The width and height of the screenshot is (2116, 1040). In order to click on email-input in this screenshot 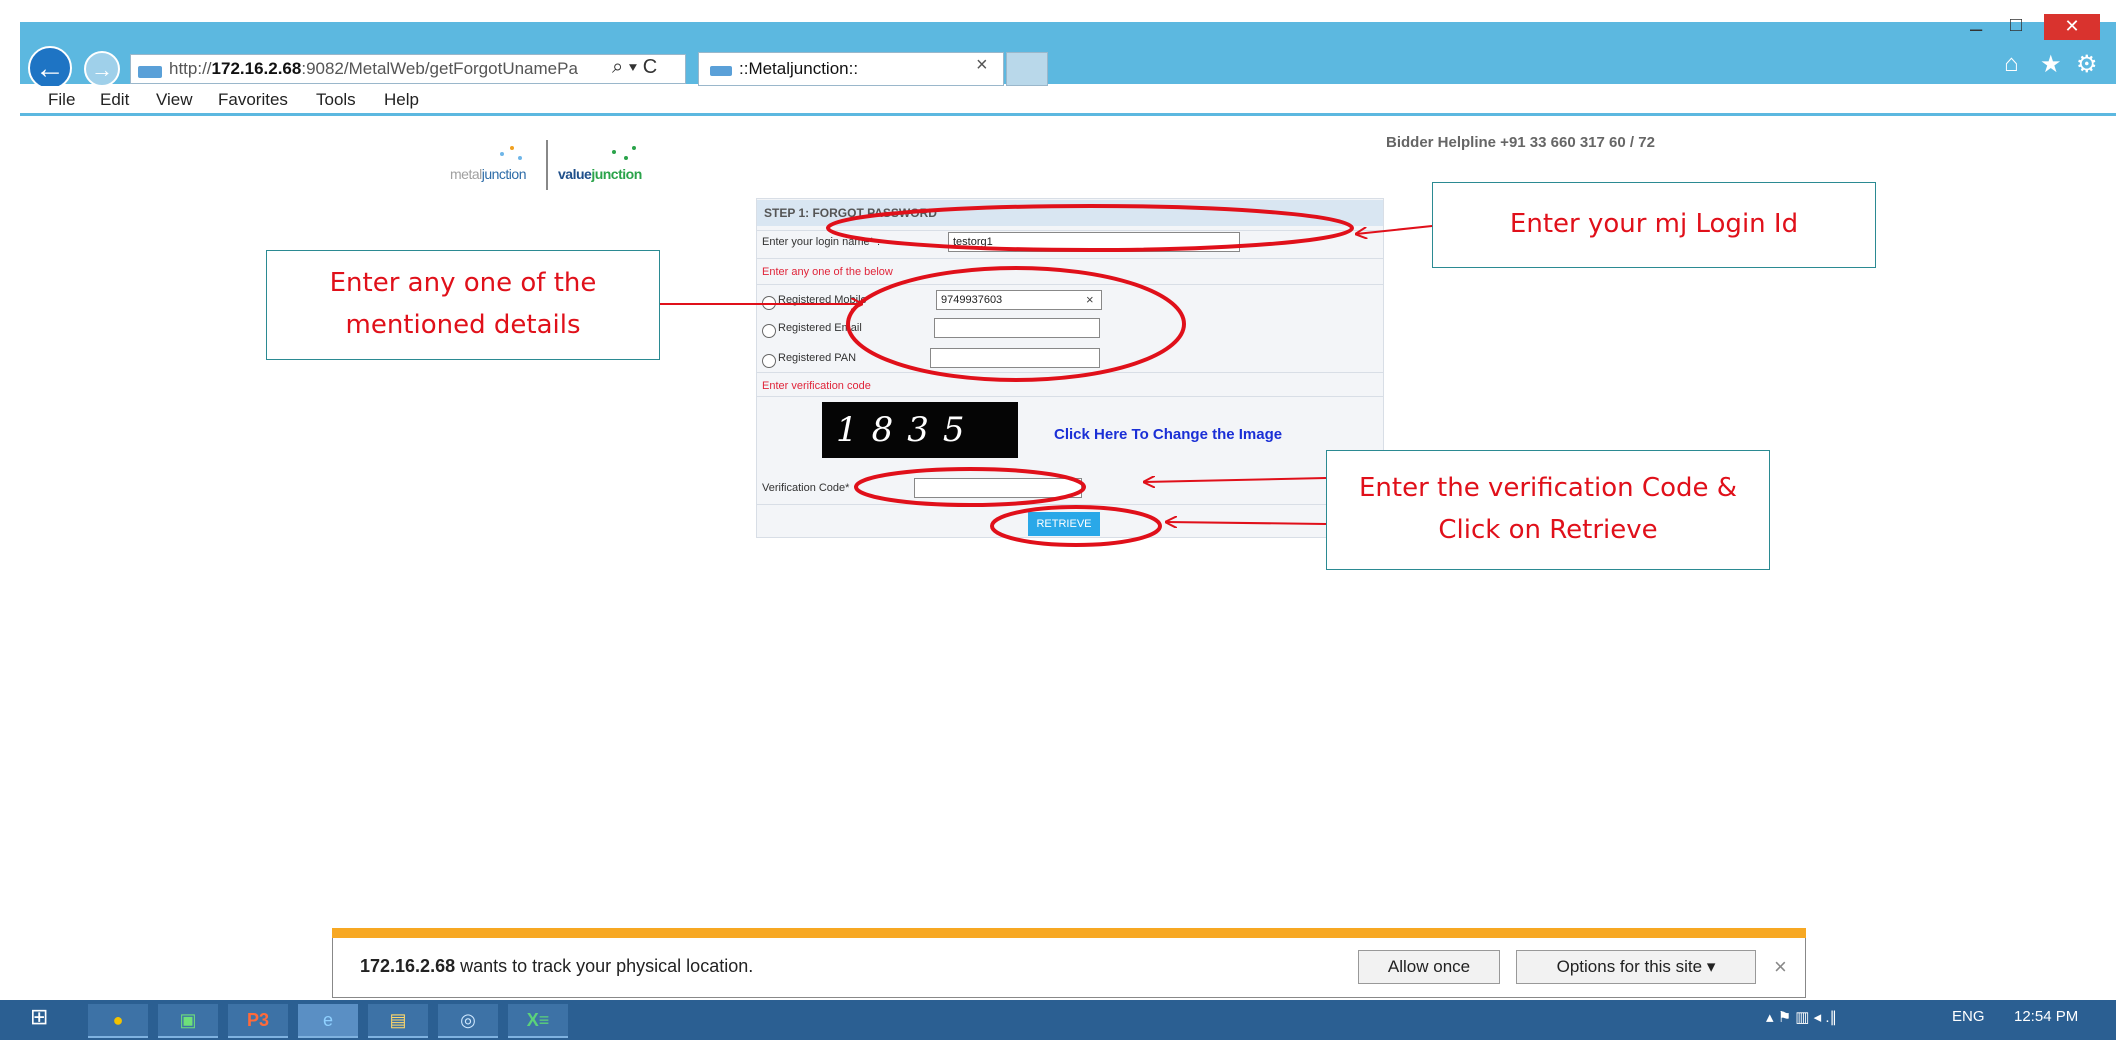, I will do `click(1017, 328)`.